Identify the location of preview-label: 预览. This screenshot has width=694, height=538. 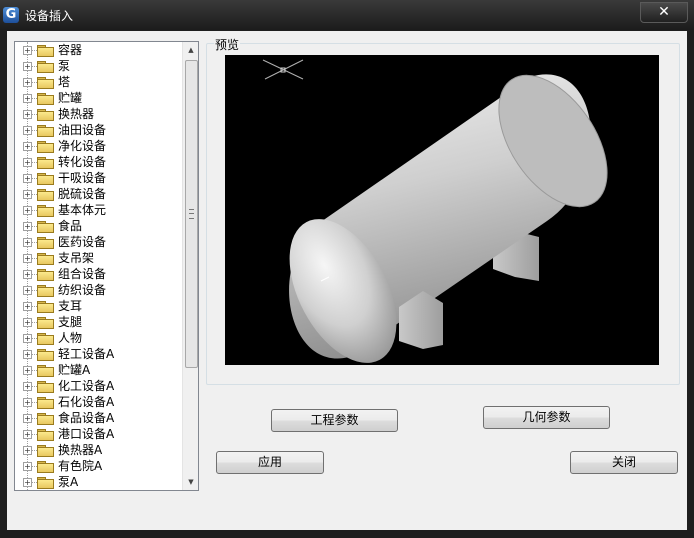
(227, 44).